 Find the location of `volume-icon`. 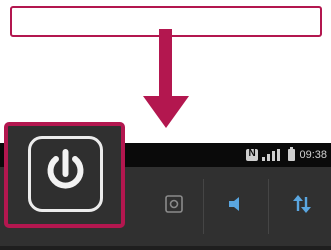

volume-icon is located at coordinates (234, 204).